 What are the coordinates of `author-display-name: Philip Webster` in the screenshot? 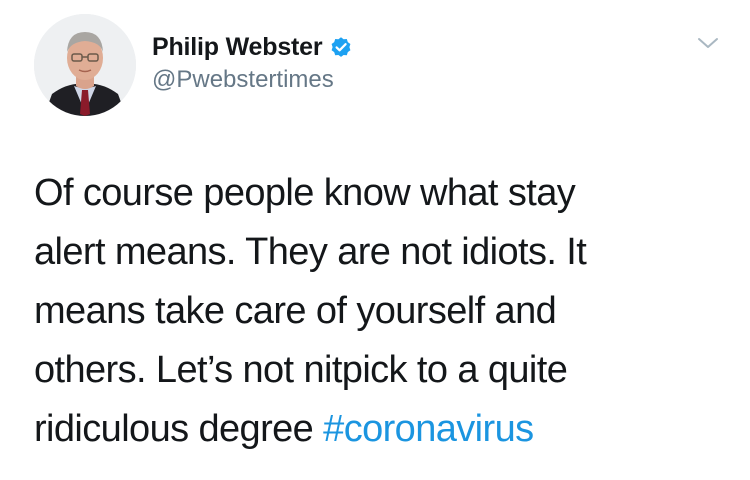 It's located at (237, 47).